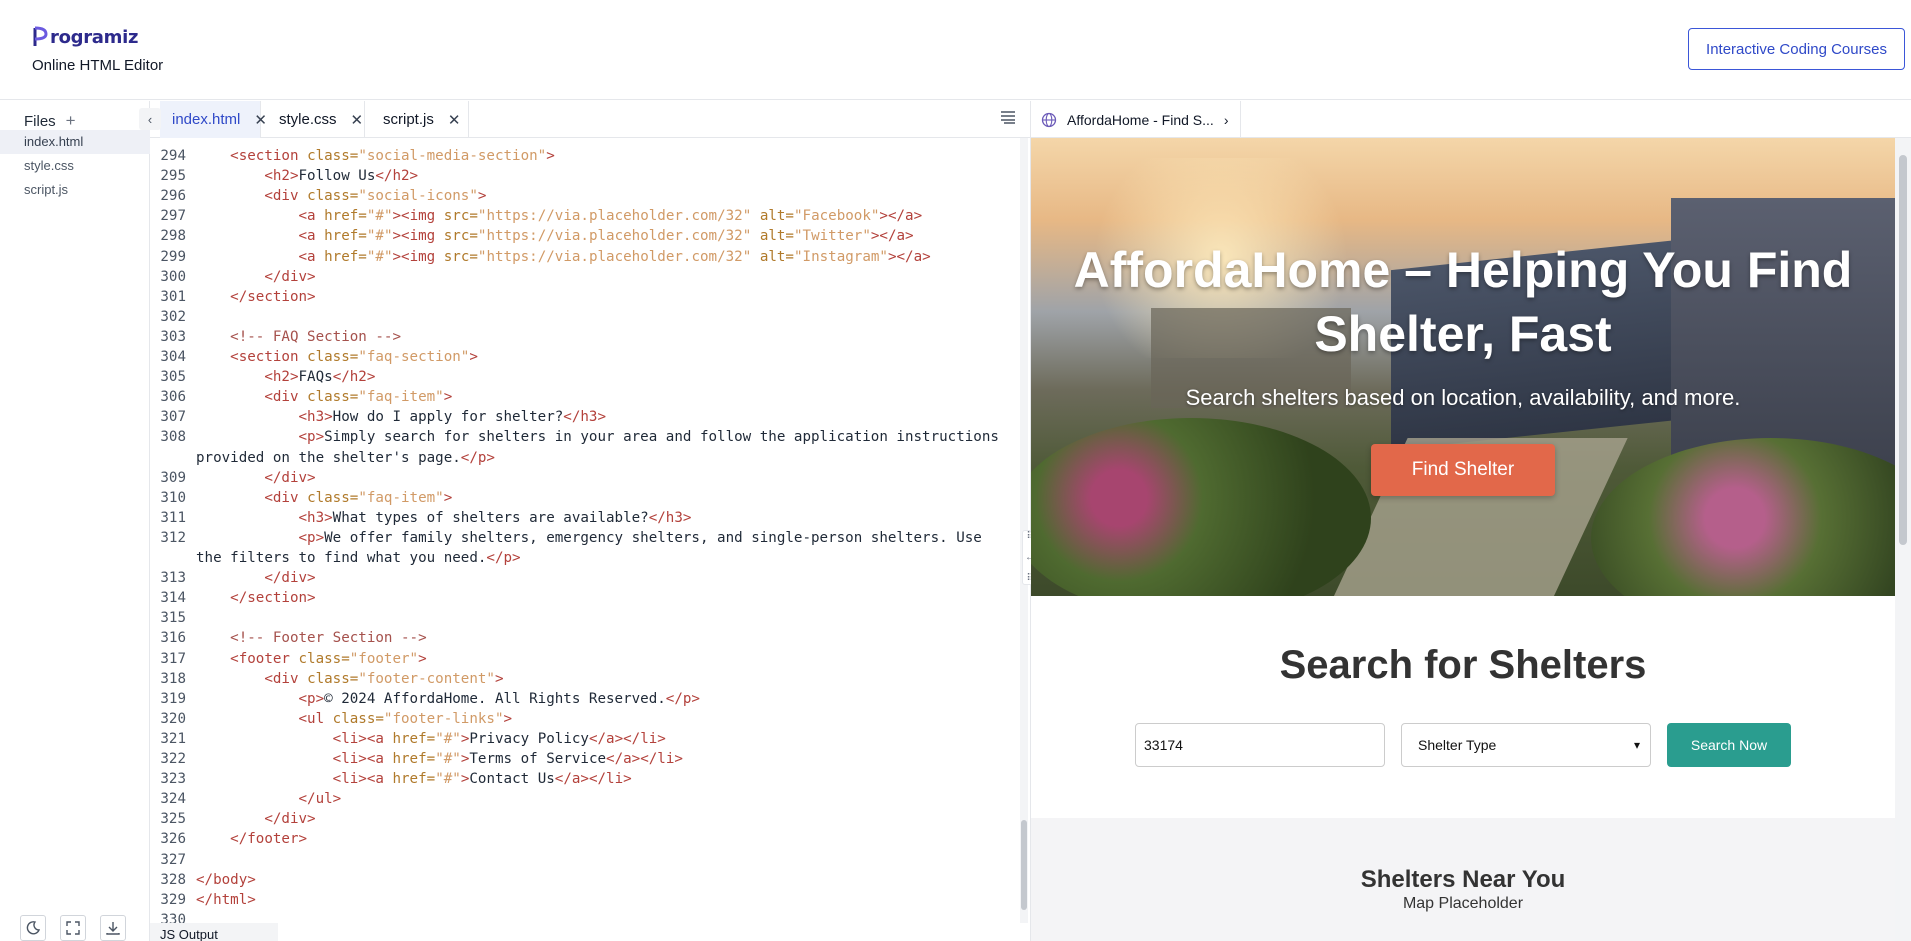 Image resolution: width=1911 pixels, height=941 pixels. I want to click on file-item-script: script.js, so click(75, 190).